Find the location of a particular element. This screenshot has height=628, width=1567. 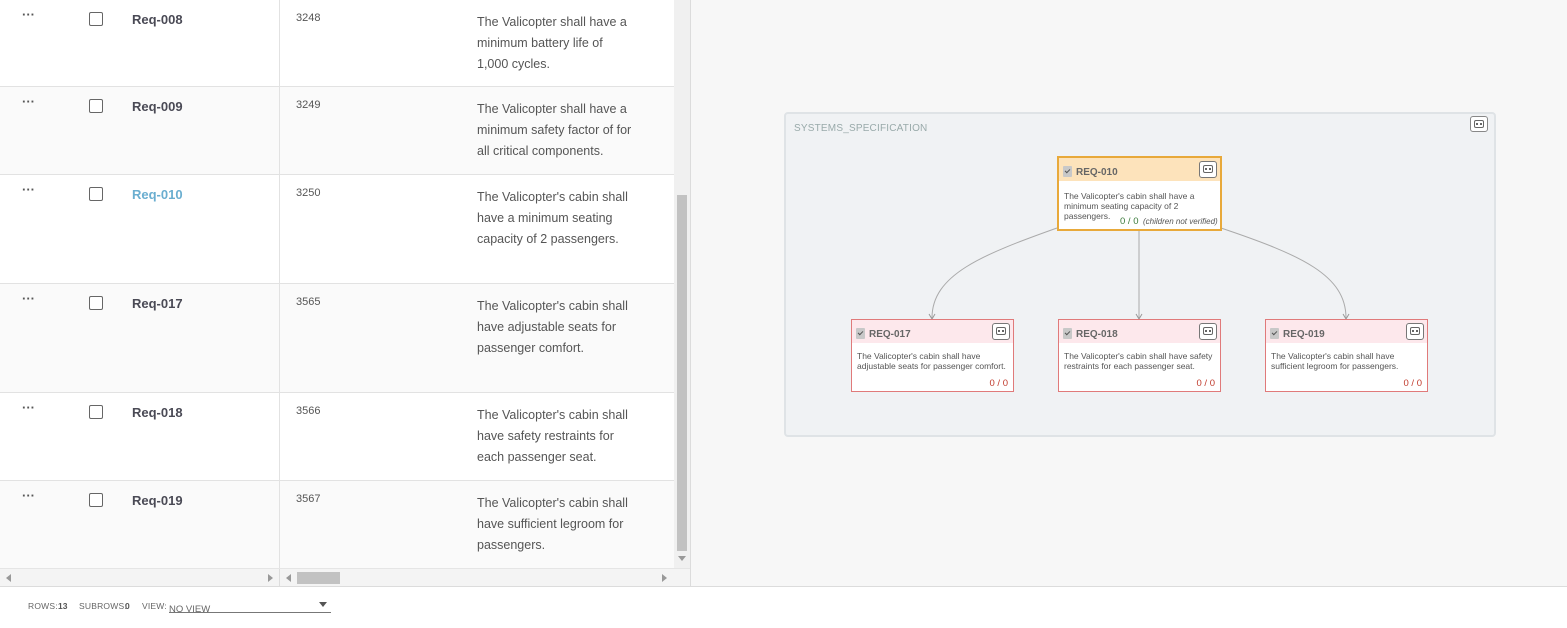

node-header: REQ-017 is located at coordinates (932, 331).